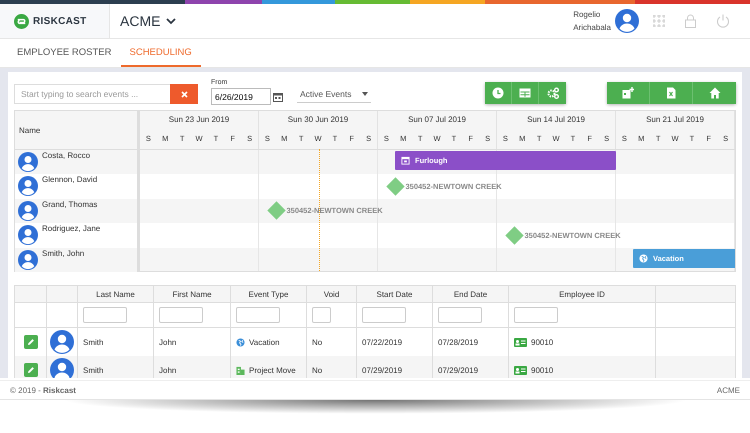 The image size is (750, 433). What do you see at coordinates (458, 342) in the screenshot?
I see `table-cell: 07/28/2019` at bounding box center [458, 342].